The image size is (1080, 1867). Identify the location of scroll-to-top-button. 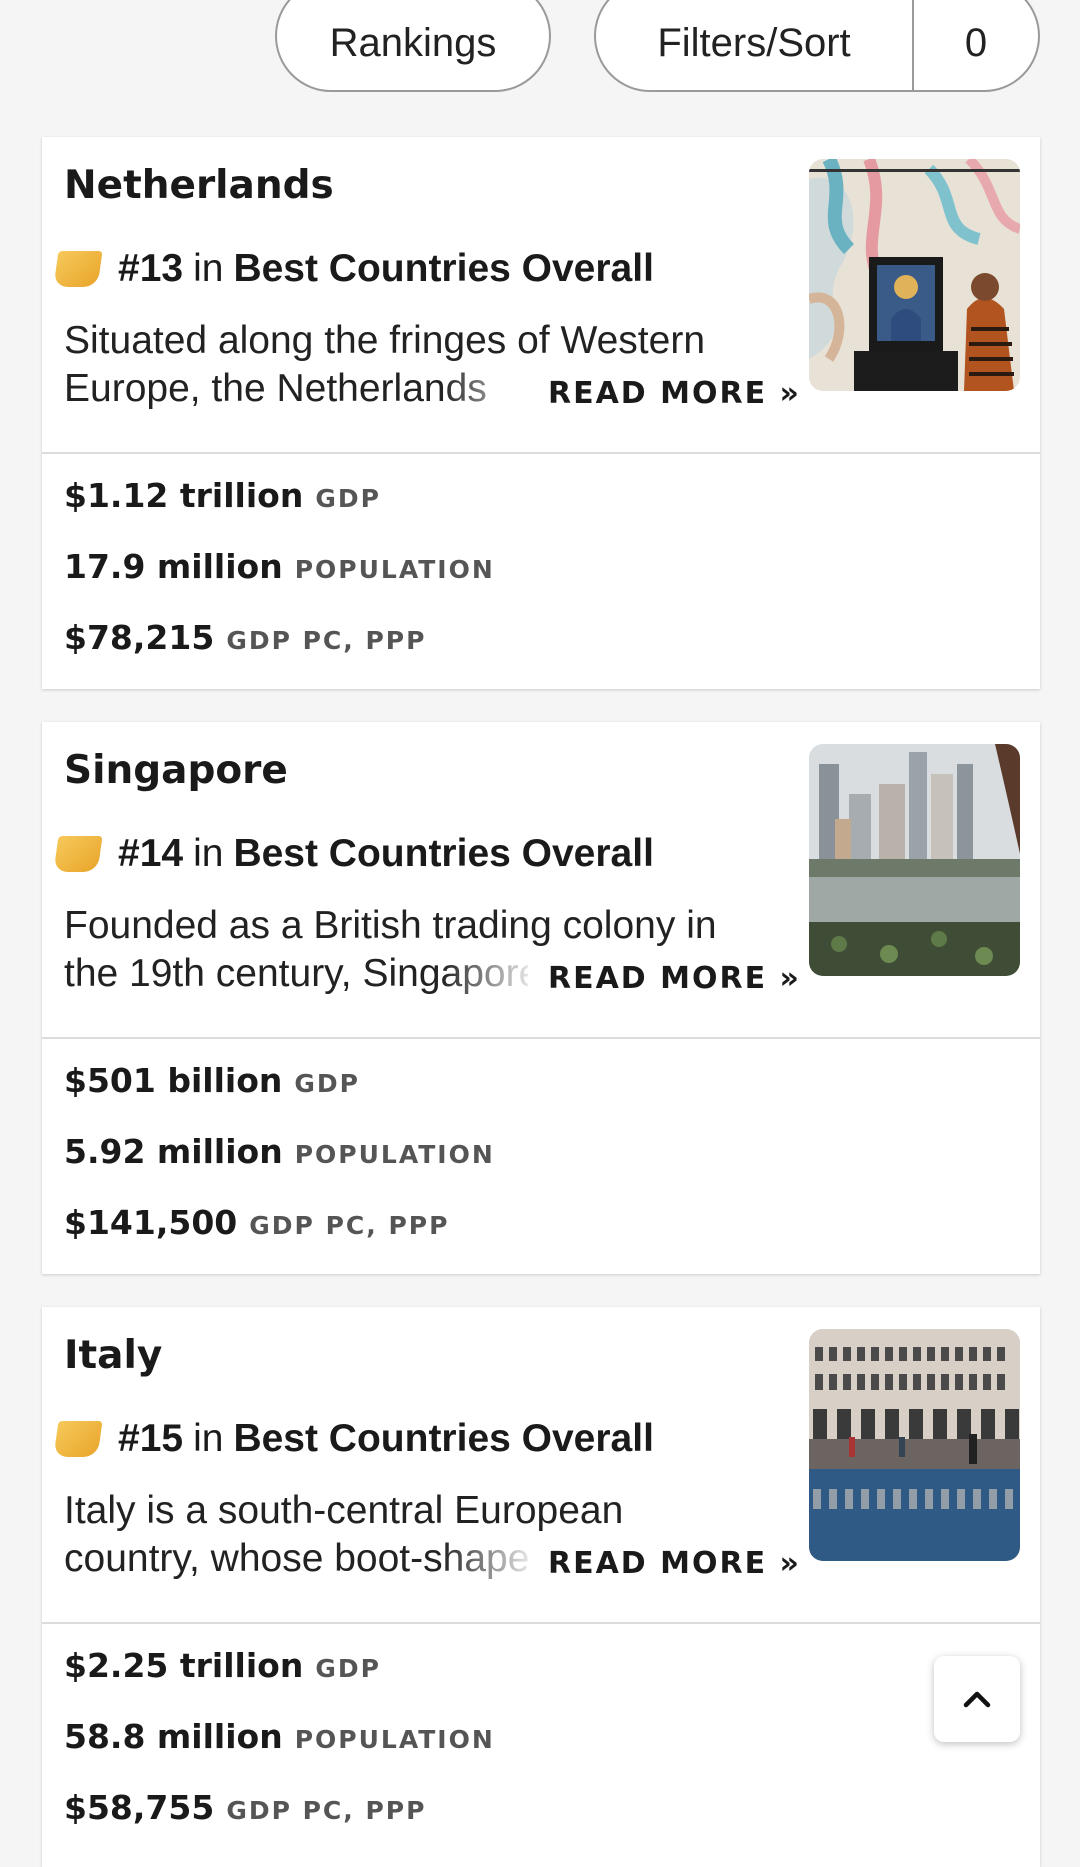
(977, 1699).